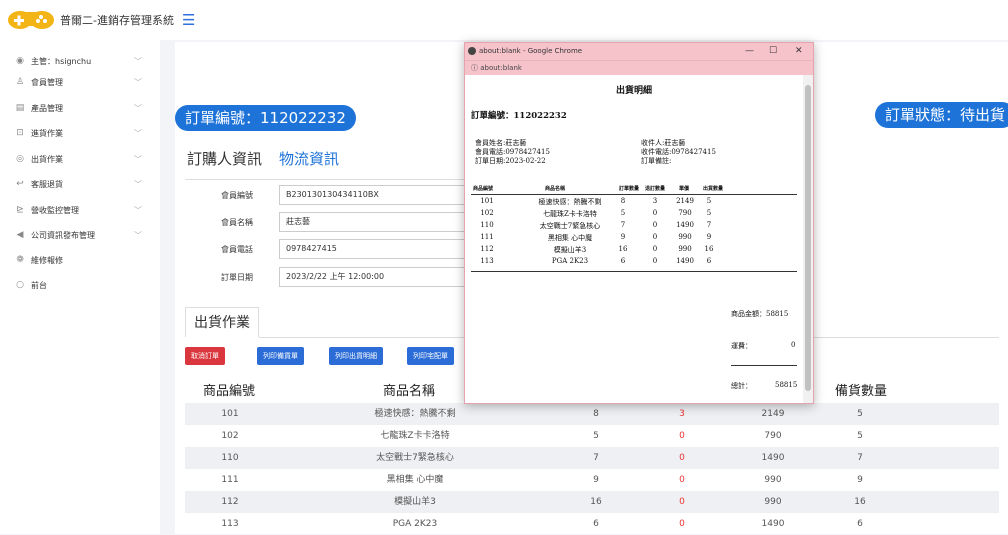  Describe the element at coordinates (80, 82) in the screenshot. I see `sidebar-item-members: ♙ 會員管理 ﹀` at that location.